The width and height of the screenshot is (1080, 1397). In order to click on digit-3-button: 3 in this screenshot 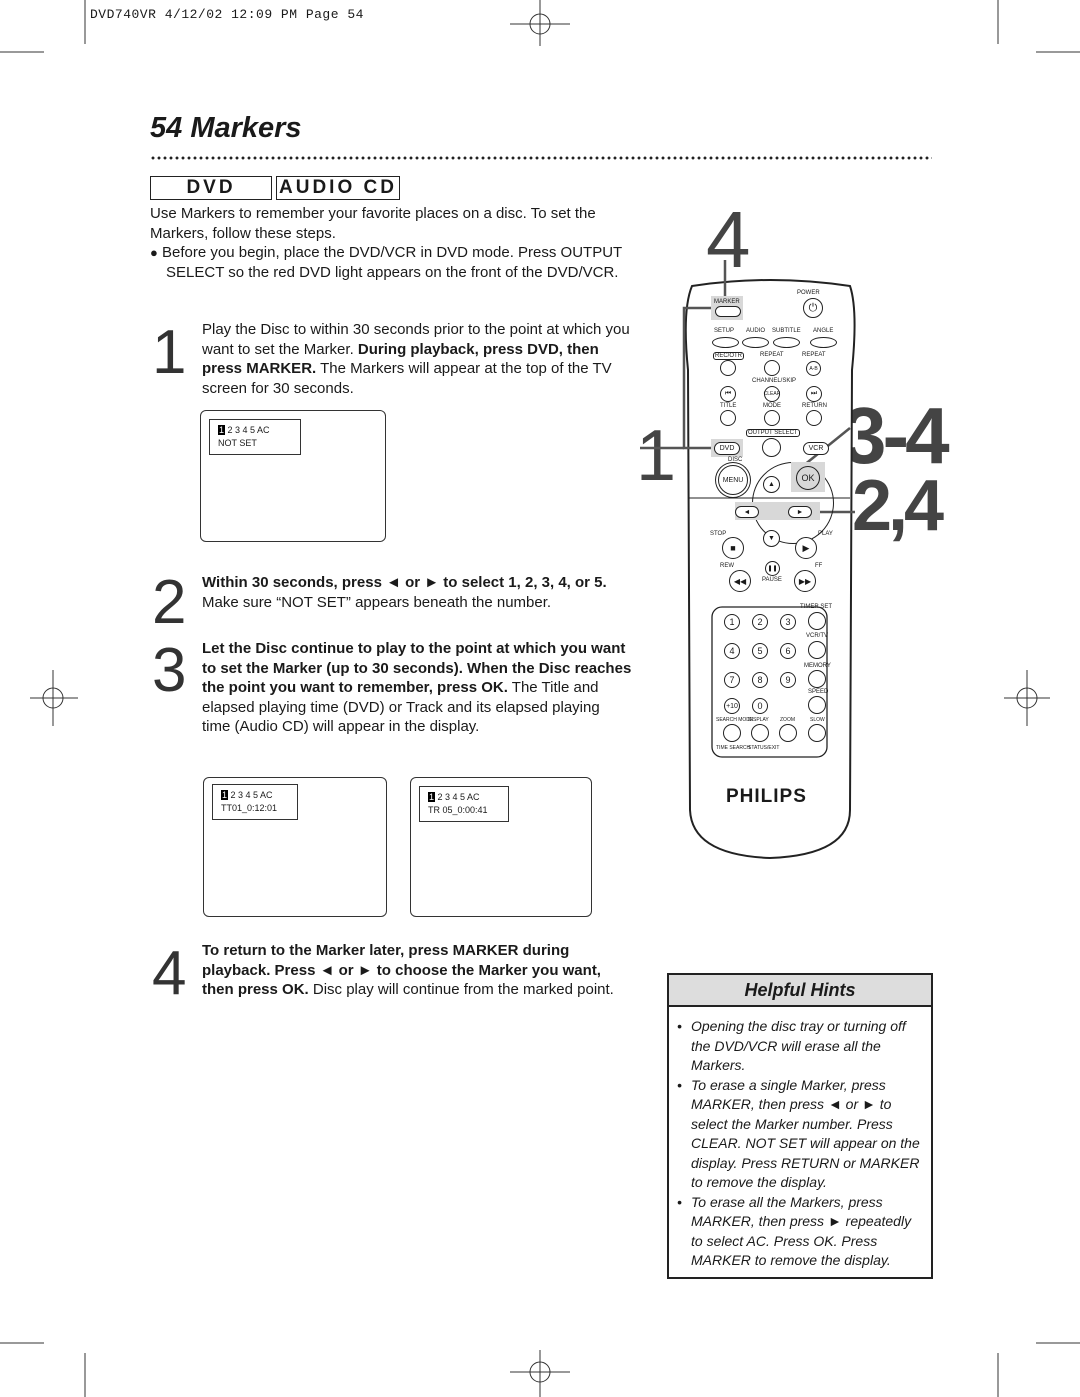, I will do `click(788, 622)`.